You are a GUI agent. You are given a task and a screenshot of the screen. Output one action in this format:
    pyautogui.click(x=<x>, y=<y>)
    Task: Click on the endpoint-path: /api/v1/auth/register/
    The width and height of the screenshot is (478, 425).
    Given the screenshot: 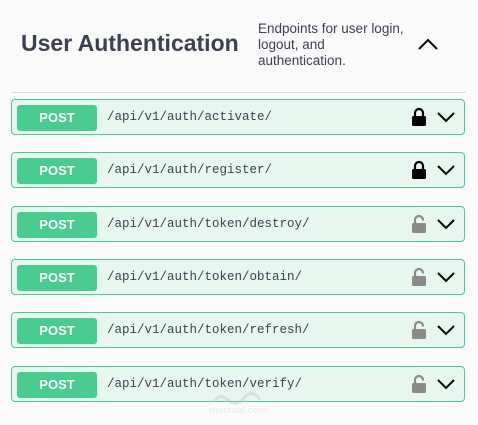 What is the action you would take?
    pyautogui.click(x=190, y=170)
    